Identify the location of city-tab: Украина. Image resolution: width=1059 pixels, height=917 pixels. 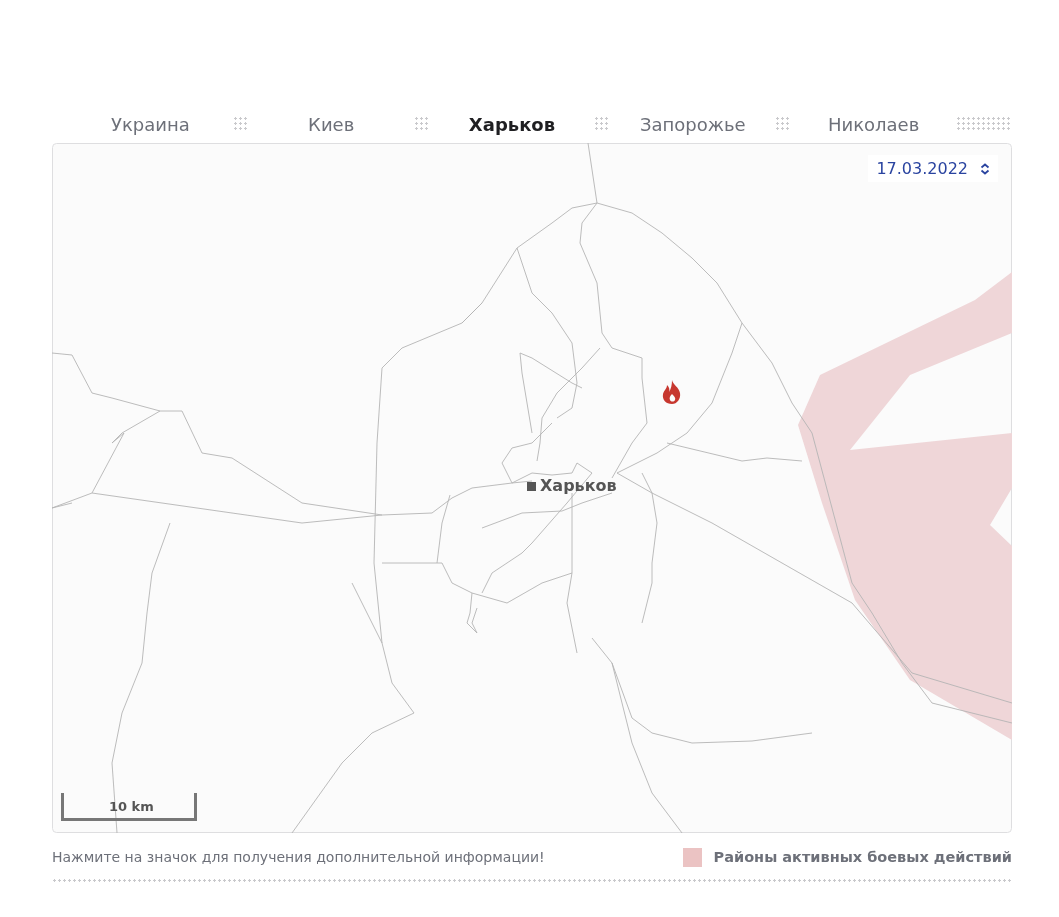
(150, 124).